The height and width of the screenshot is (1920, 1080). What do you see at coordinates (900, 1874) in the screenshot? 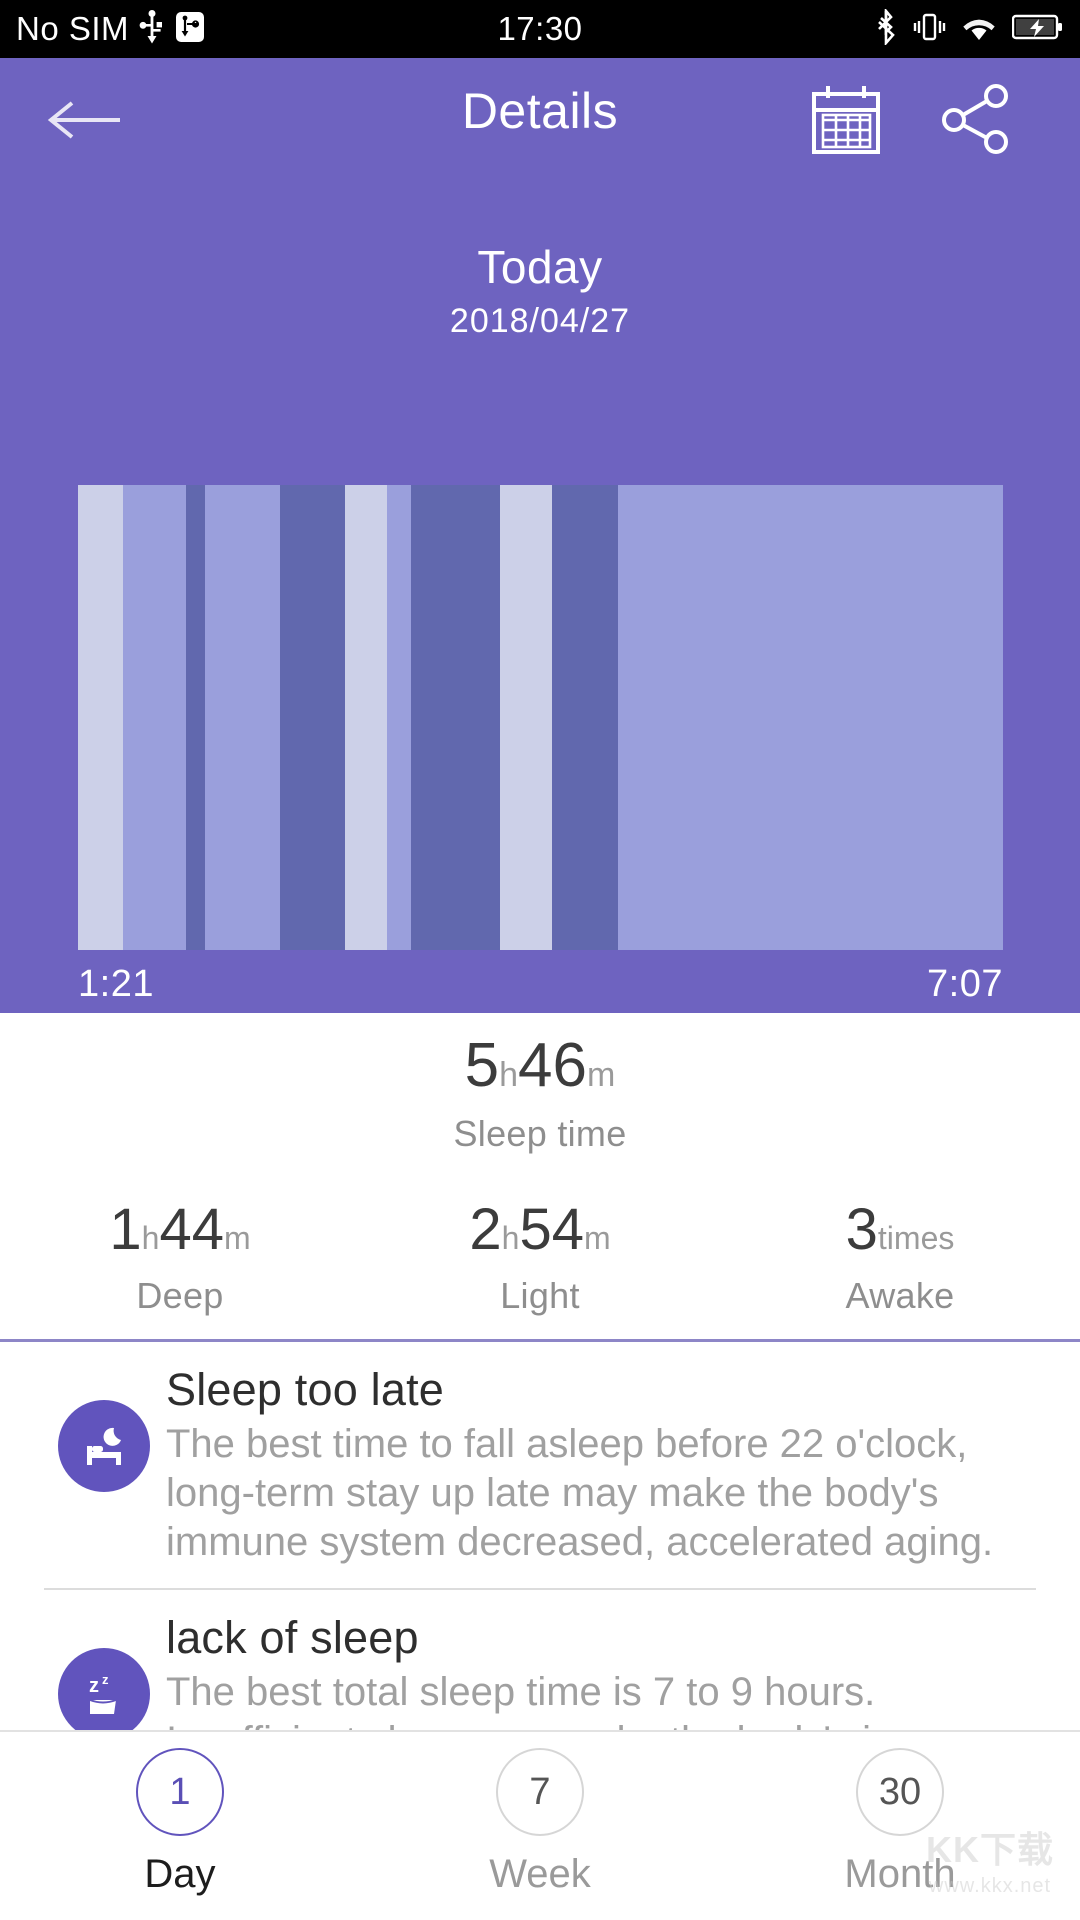
I see `tab-month-label: Month` at bounding box center [900, 1874].